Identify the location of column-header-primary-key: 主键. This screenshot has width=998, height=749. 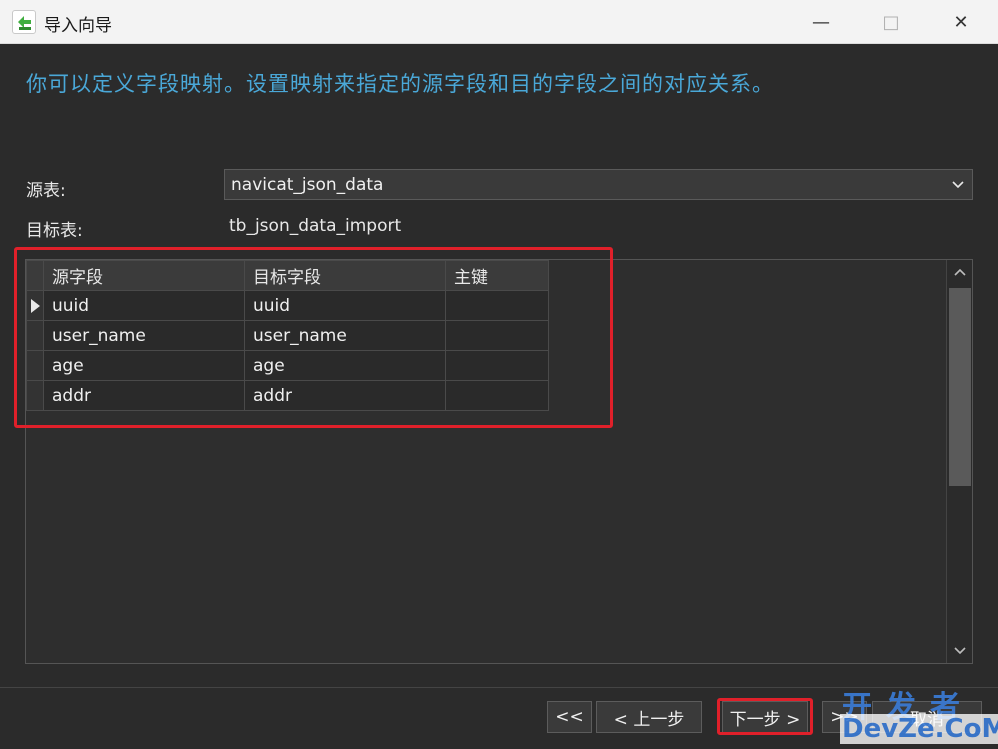
(497, 275).